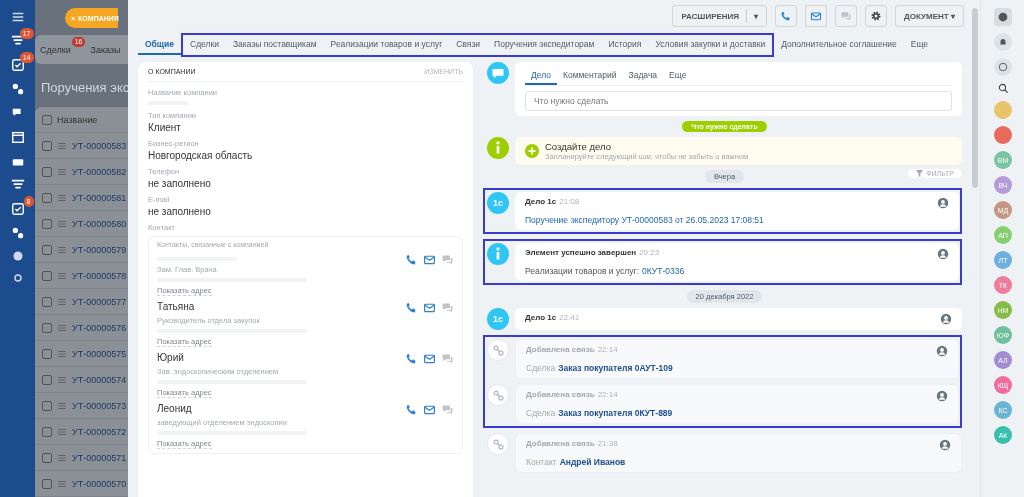 The width and height of the screenshot is (1024, 497). Describe the element at coordinates (541, 76) in the screenshot. I see `composer-tab: Дело` at that location.